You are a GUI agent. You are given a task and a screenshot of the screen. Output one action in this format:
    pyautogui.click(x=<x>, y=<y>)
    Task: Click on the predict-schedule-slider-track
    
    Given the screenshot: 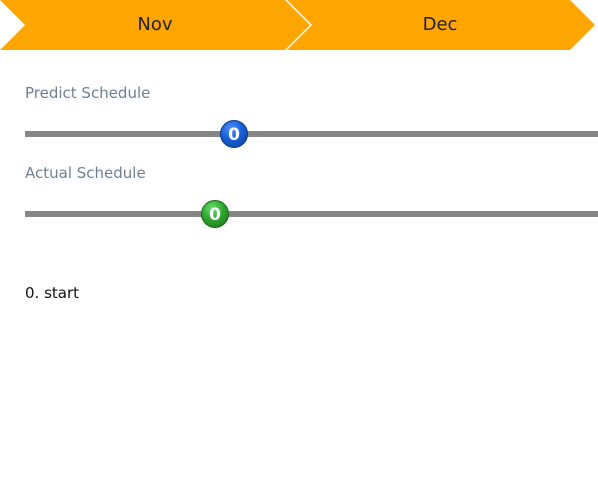 What is the action you would take?
    pyautogui.click(x=311, y=134)
    